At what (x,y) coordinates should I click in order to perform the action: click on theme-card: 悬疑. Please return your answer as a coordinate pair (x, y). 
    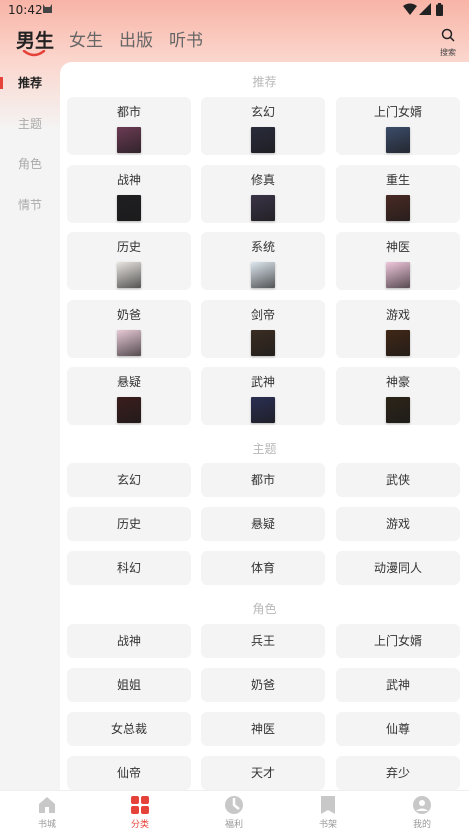
    Looking at the image, I should click on (263, 524).